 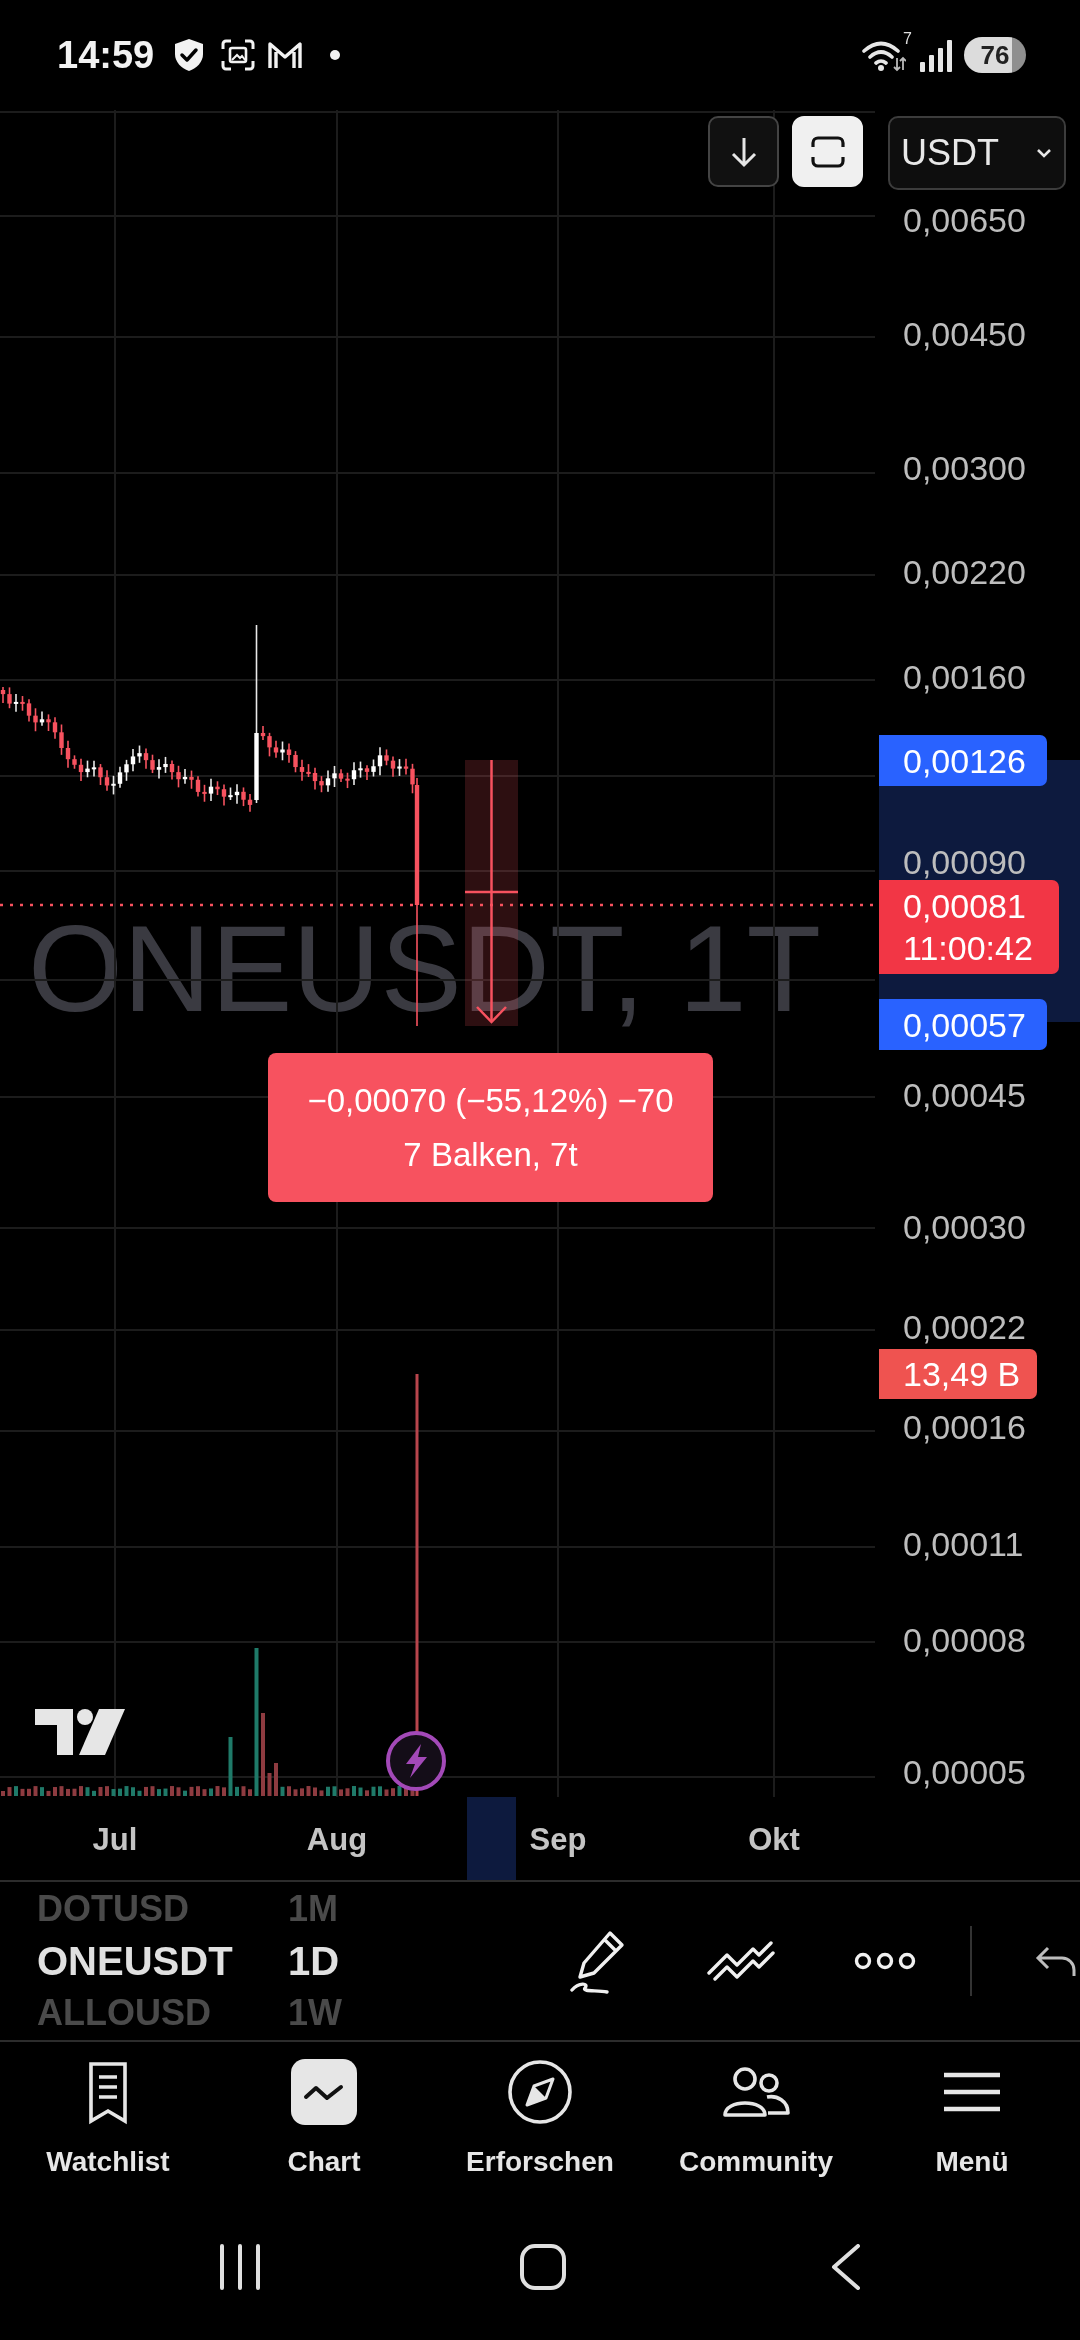 I want to click on signal-icon, so click(x=936, y=55).